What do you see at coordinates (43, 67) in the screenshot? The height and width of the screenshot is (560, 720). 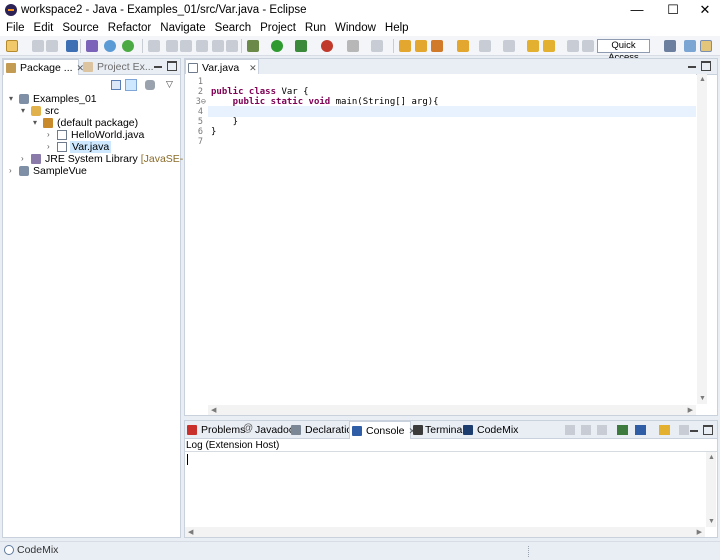 I see `tab-package-explorer: Package ... ✕` at bounding box center [43, 67].